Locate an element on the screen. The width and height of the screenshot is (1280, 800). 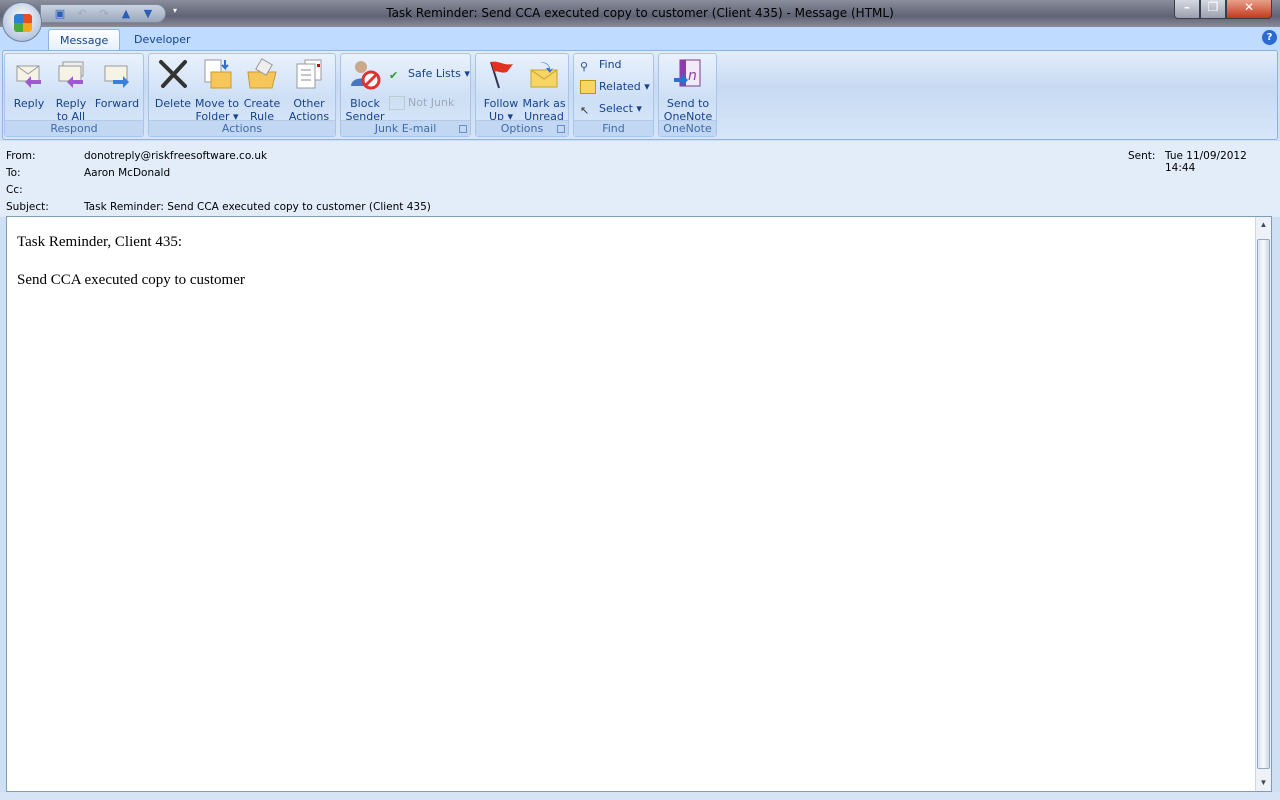
tab-message: Message is located at coordinates (84, 40).